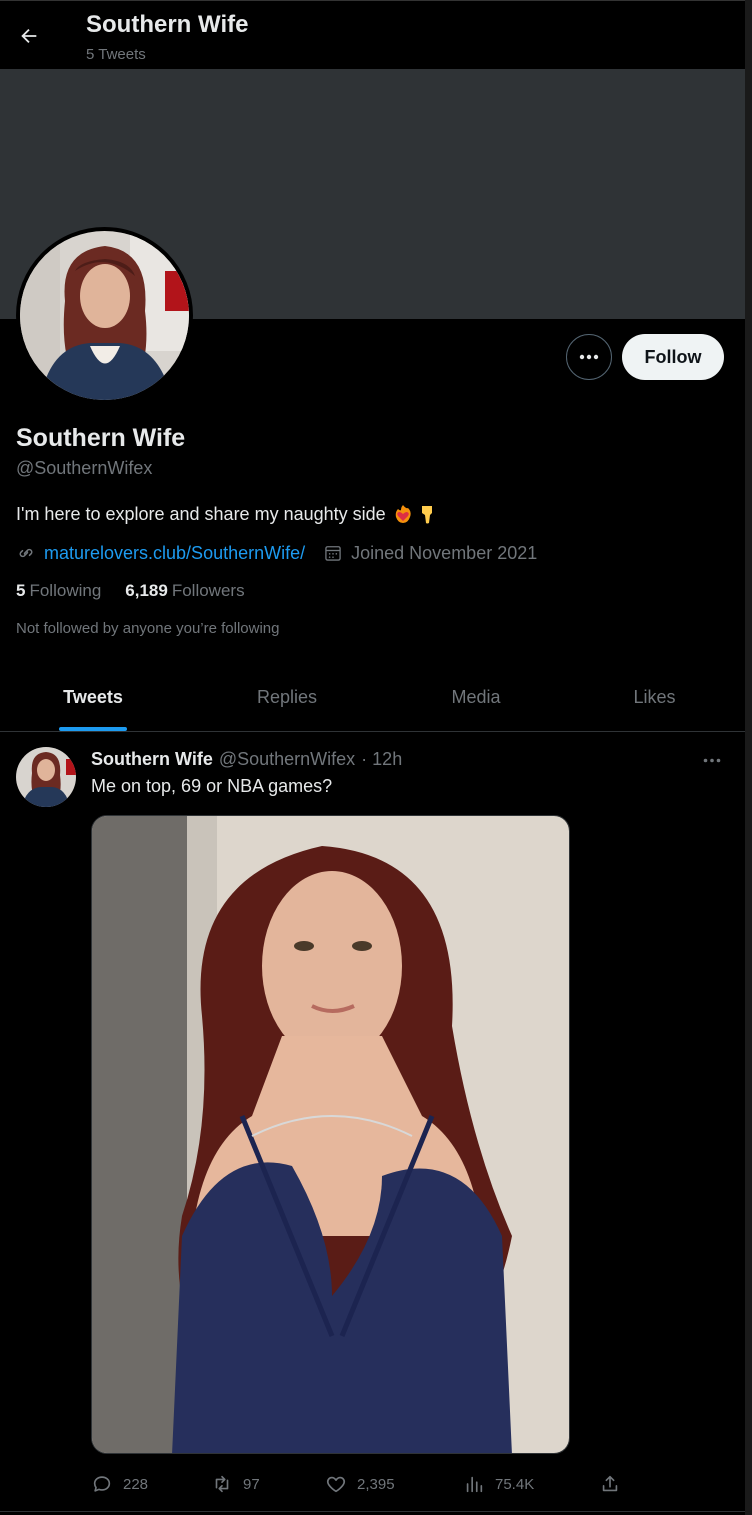 The image size is (752, 1515). I want to click on profile-joined: Joined November 2021, so click(430, 553).